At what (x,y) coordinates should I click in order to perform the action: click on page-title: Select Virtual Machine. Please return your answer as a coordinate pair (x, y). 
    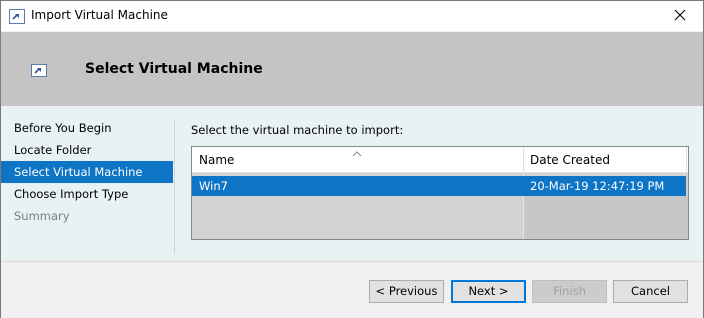
    Looking at the image, I should click on (174, 69).